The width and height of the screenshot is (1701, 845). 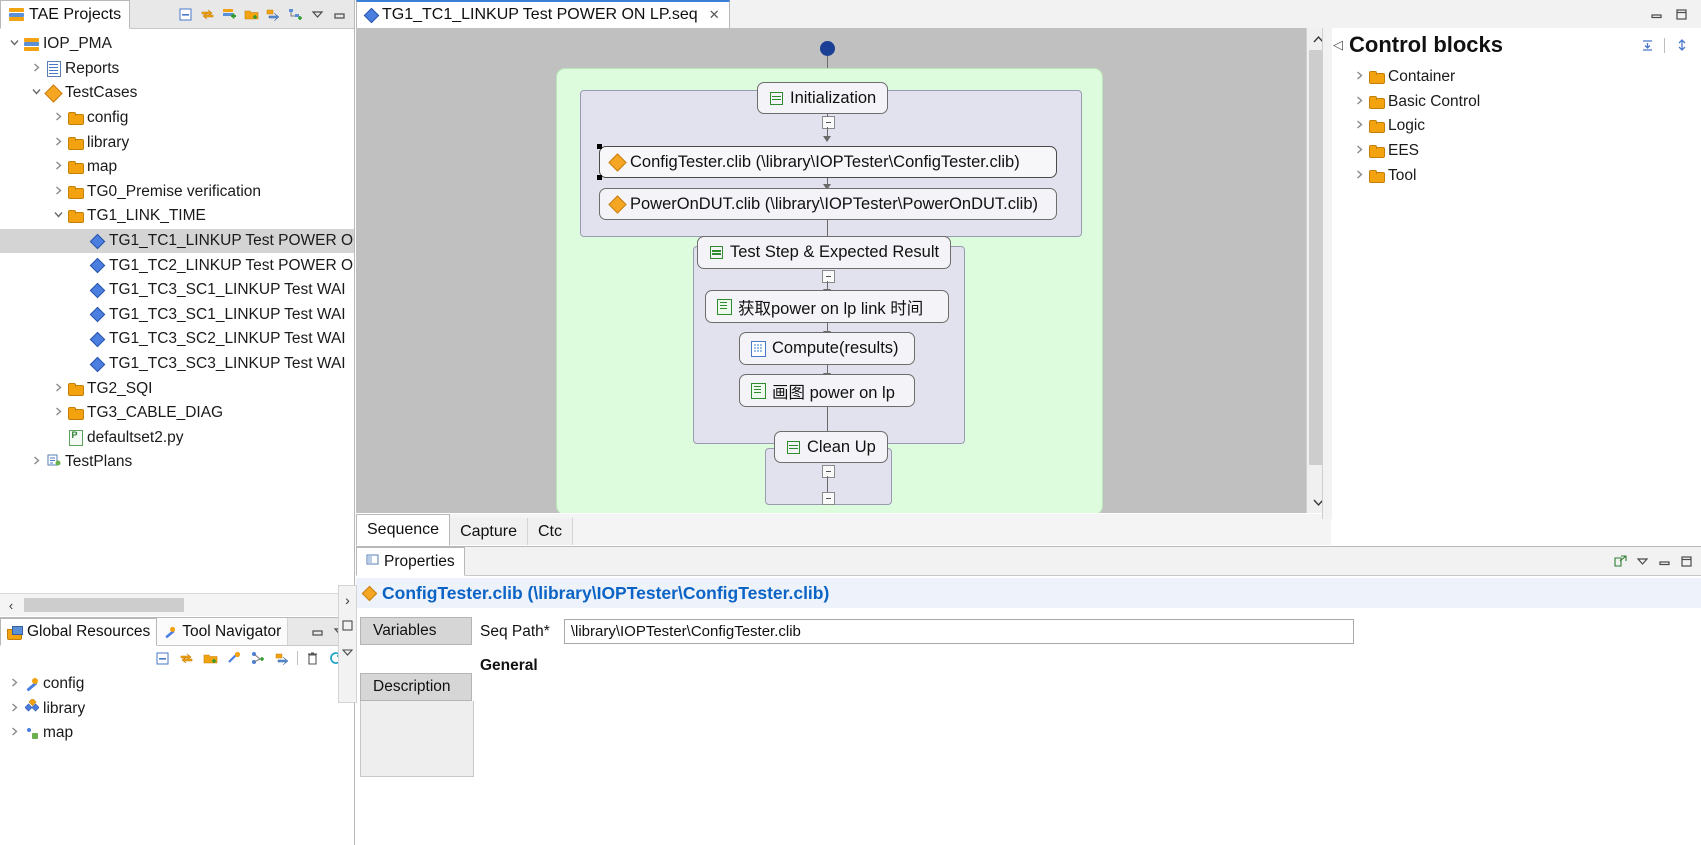 I want to click on hierarchy-icon, so click(x=295, y=14).